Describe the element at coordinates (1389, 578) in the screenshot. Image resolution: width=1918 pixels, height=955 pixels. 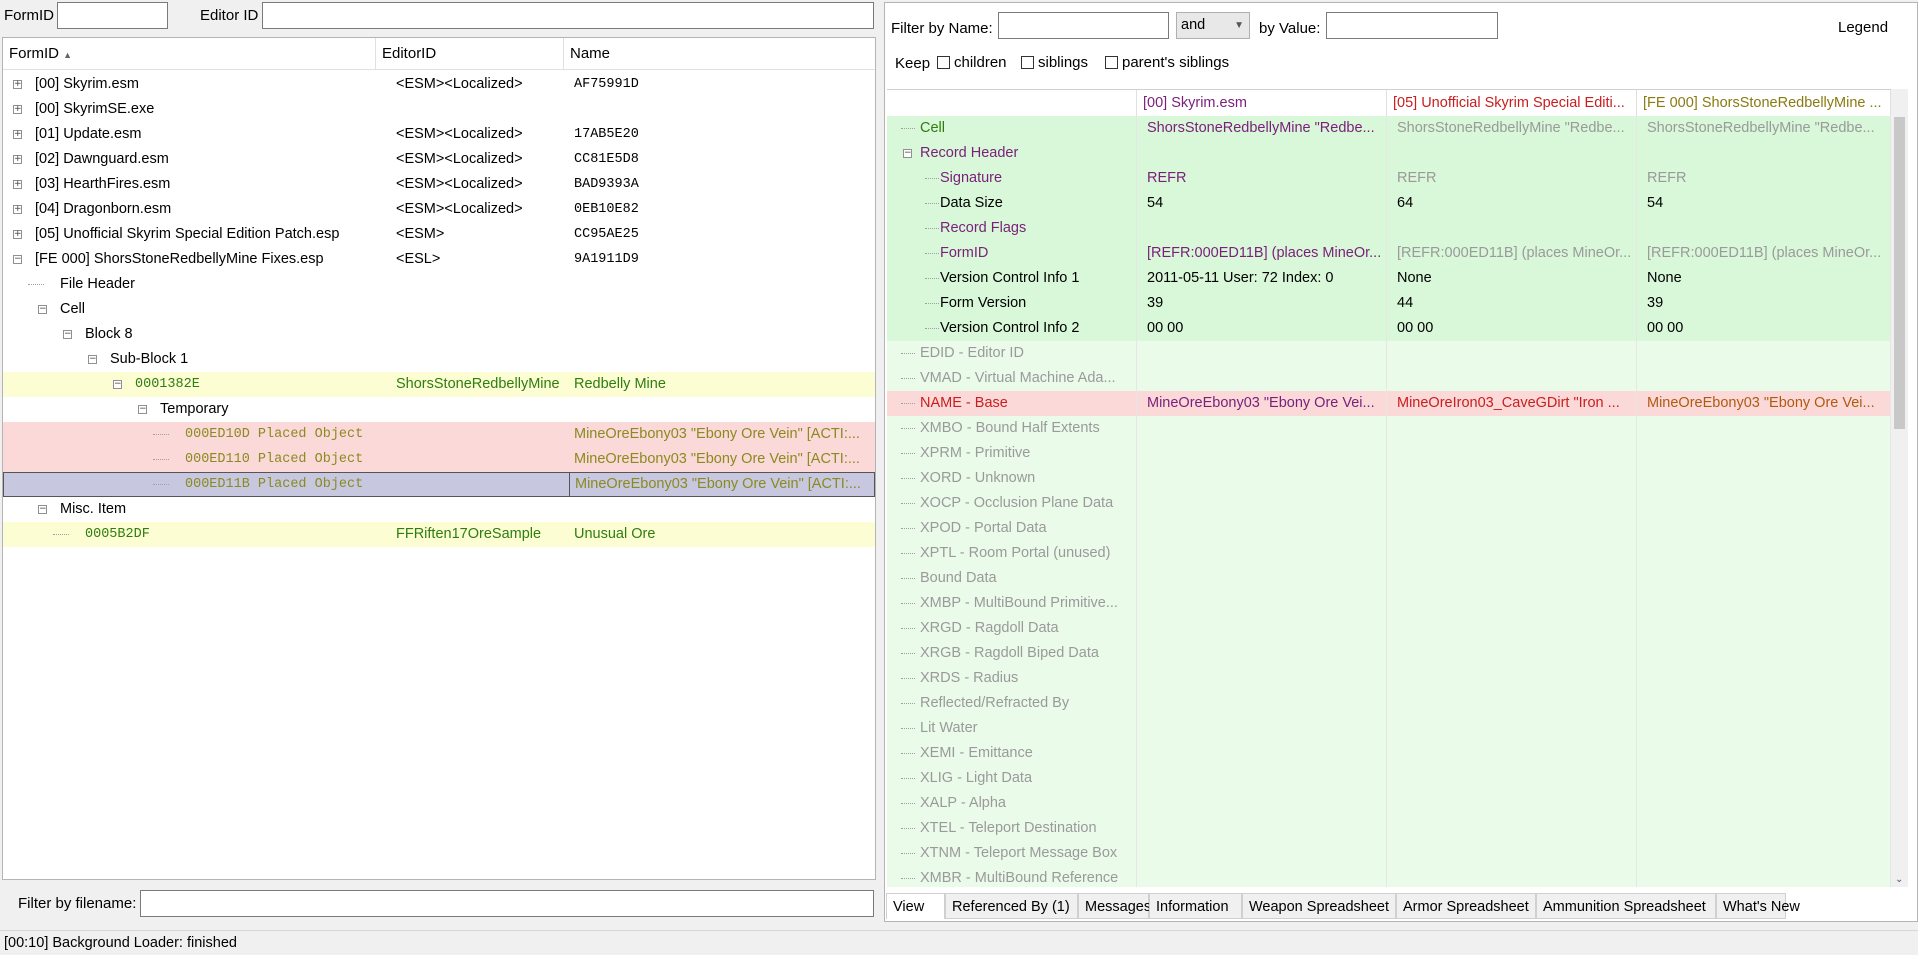
I see `grid-row: Bound Data` at that location.